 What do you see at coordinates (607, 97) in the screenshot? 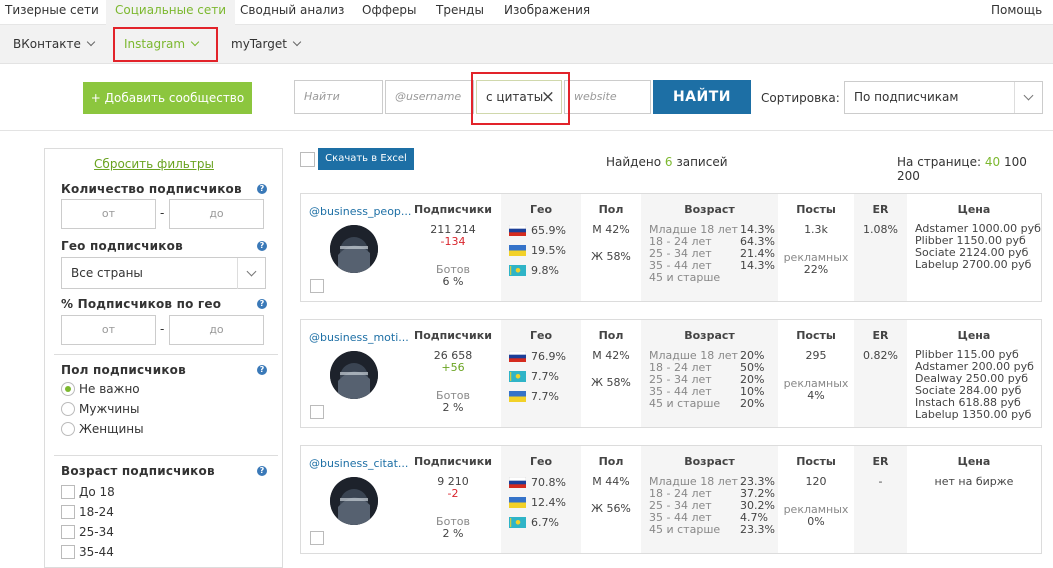
I see `website-input: website` at bounding box center [607, 97].